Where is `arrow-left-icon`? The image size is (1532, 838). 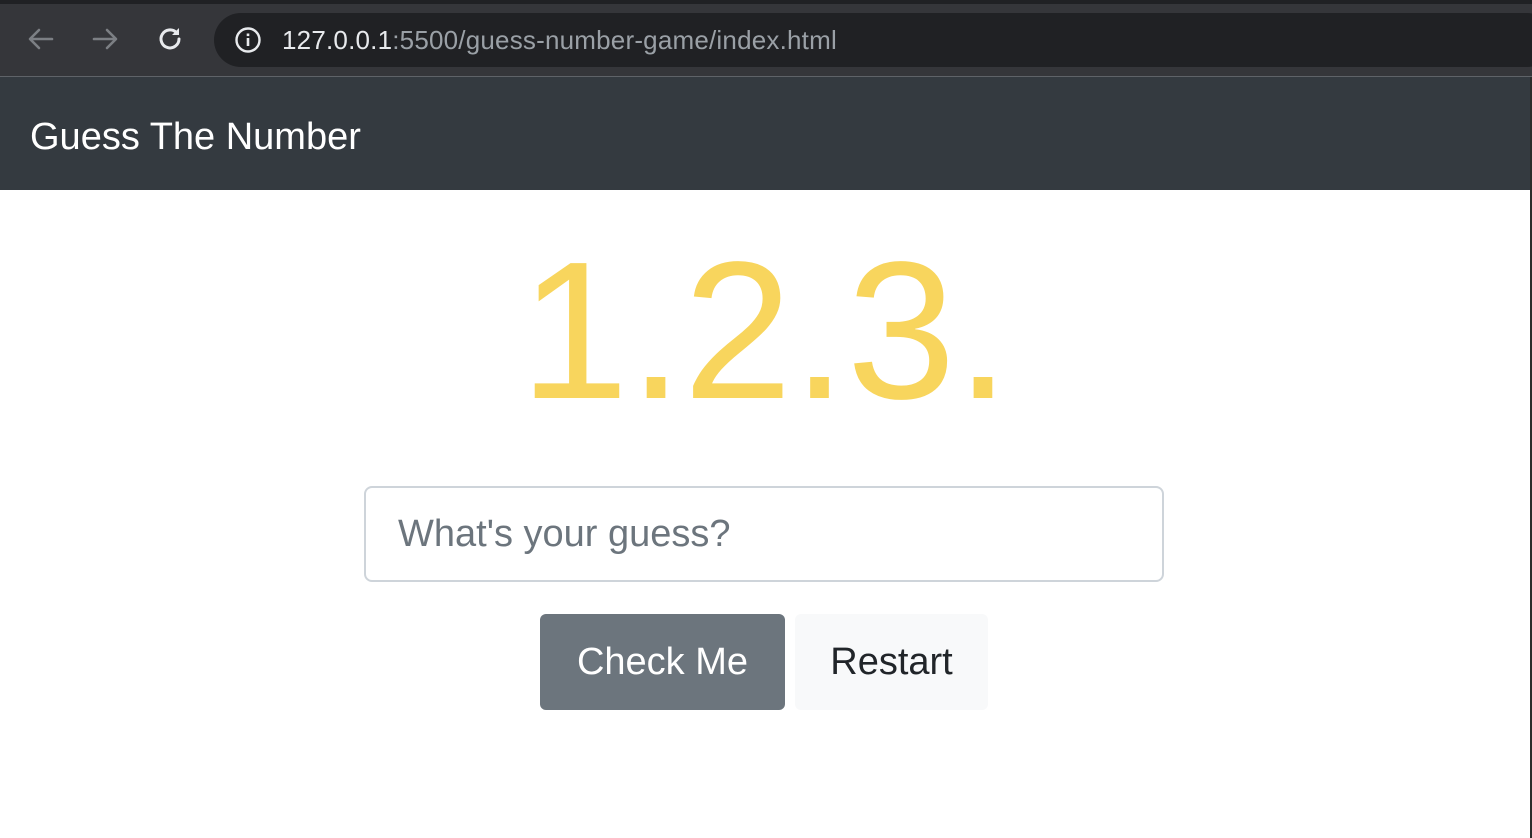 arrow-left-icon is located at coordinates (41, 39).